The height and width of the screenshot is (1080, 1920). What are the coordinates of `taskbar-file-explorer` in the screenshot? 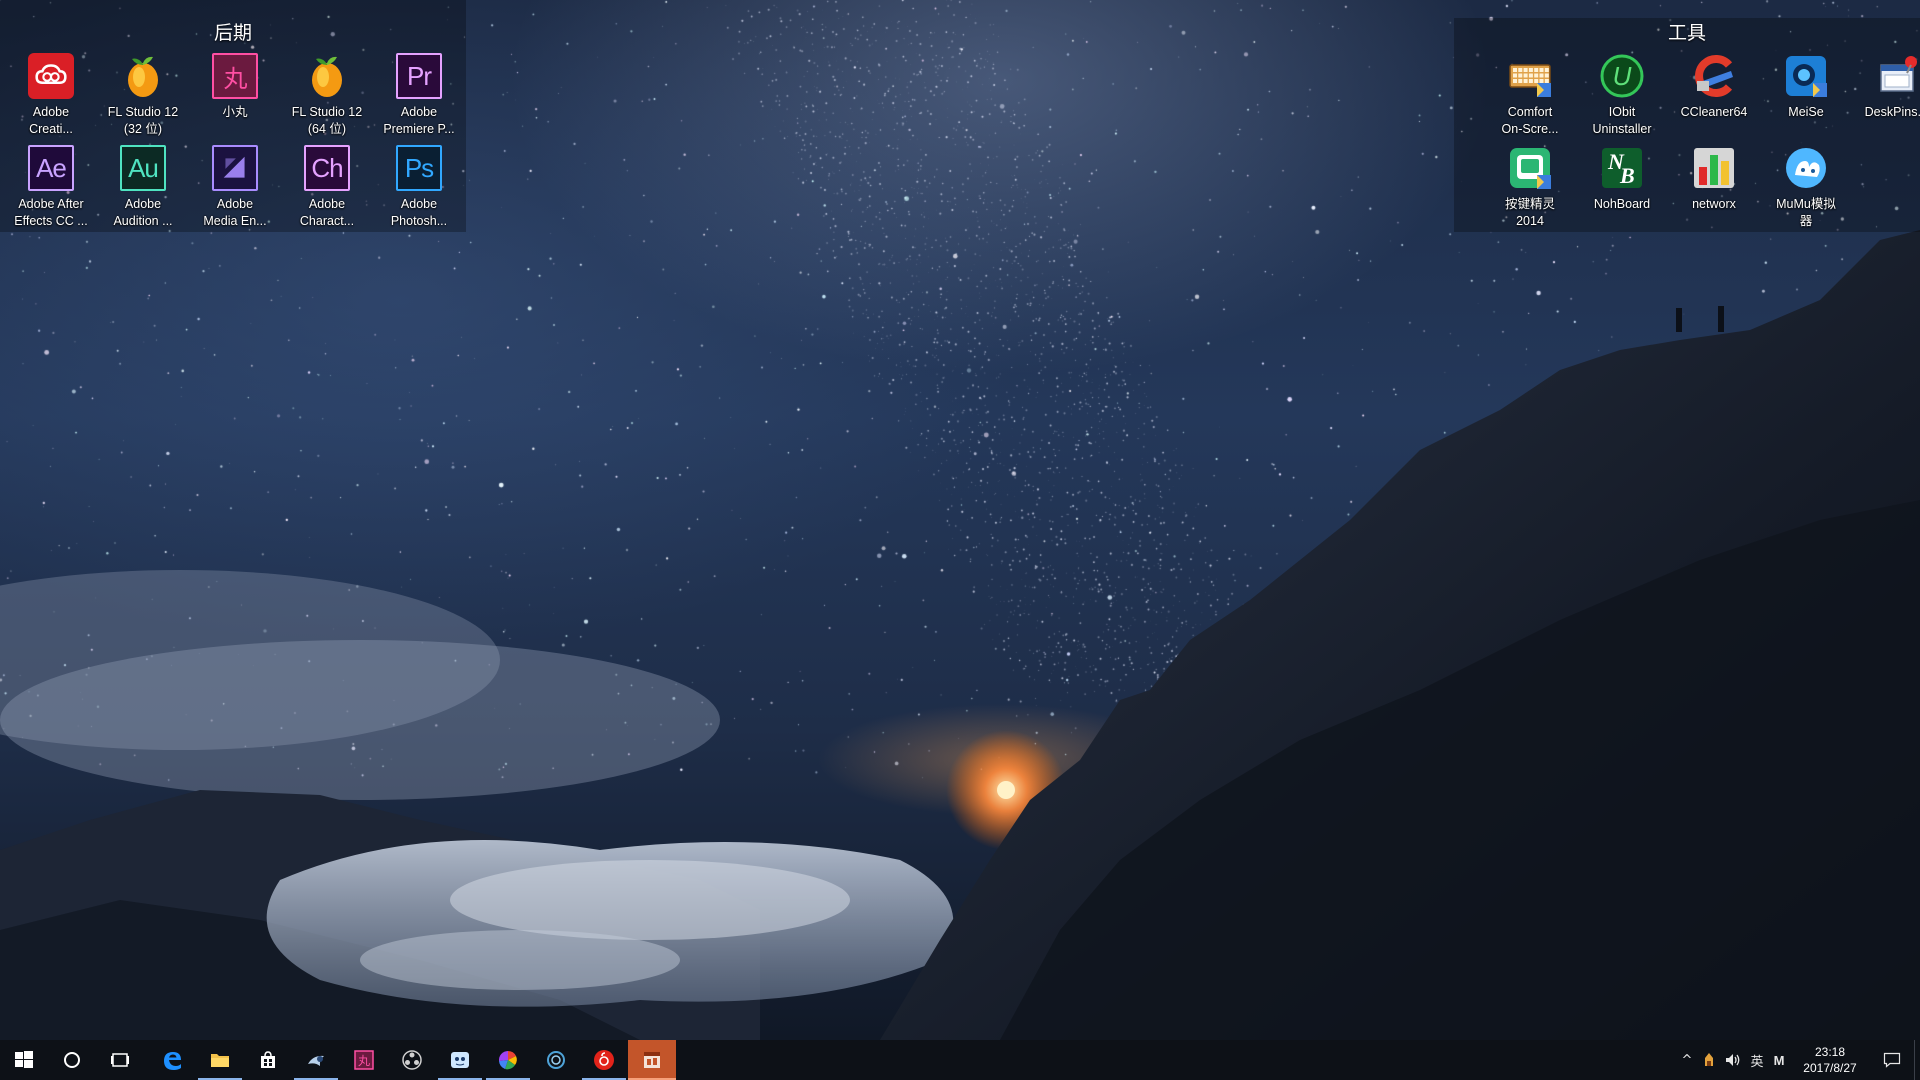 It's located at (220, 1060).